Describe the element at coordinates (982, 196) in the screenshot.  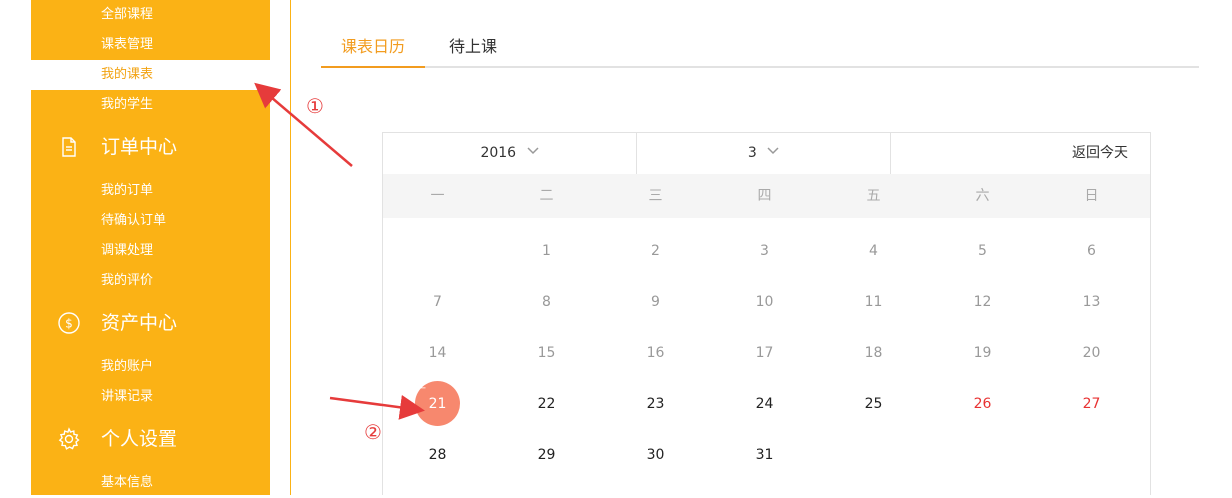
I see `weekday-label: 六` at that location.